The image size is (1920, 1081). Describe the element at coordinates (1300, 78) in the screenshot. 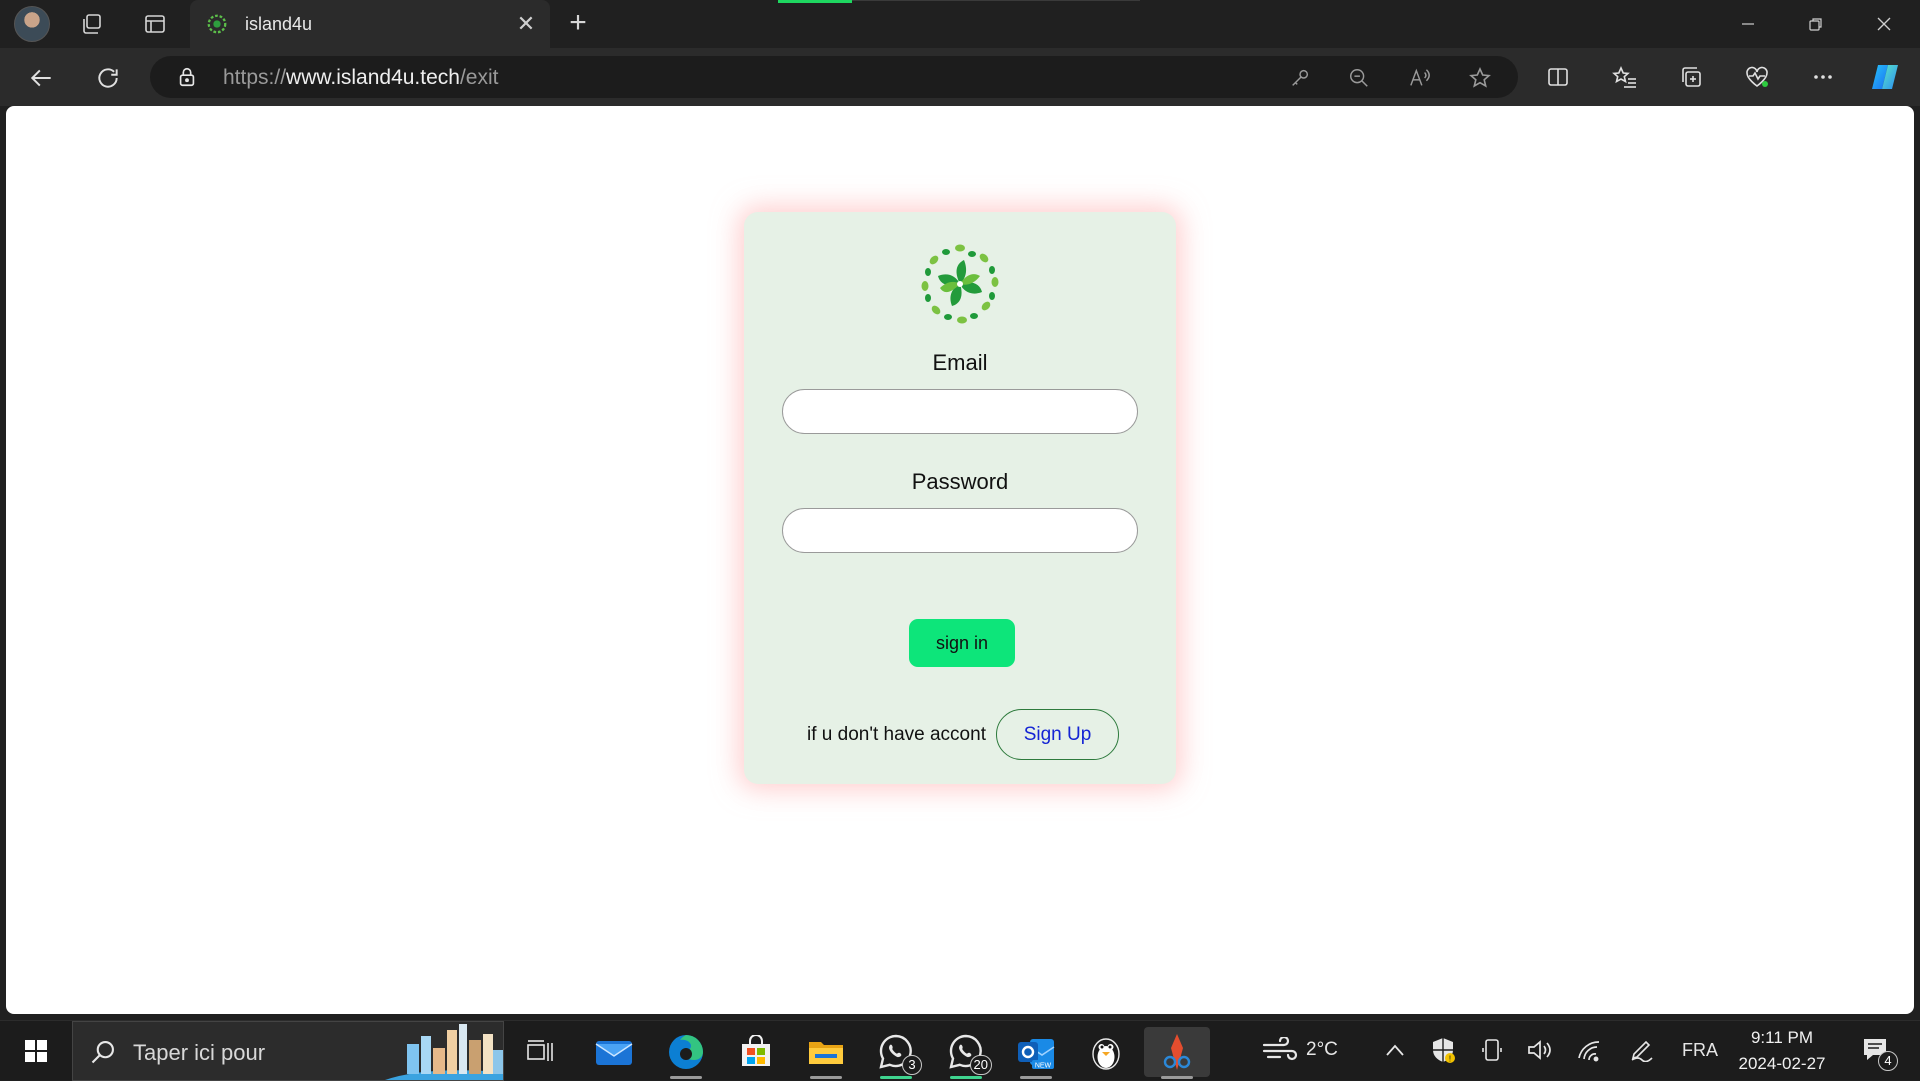

I see `password-key-icon` at that location.